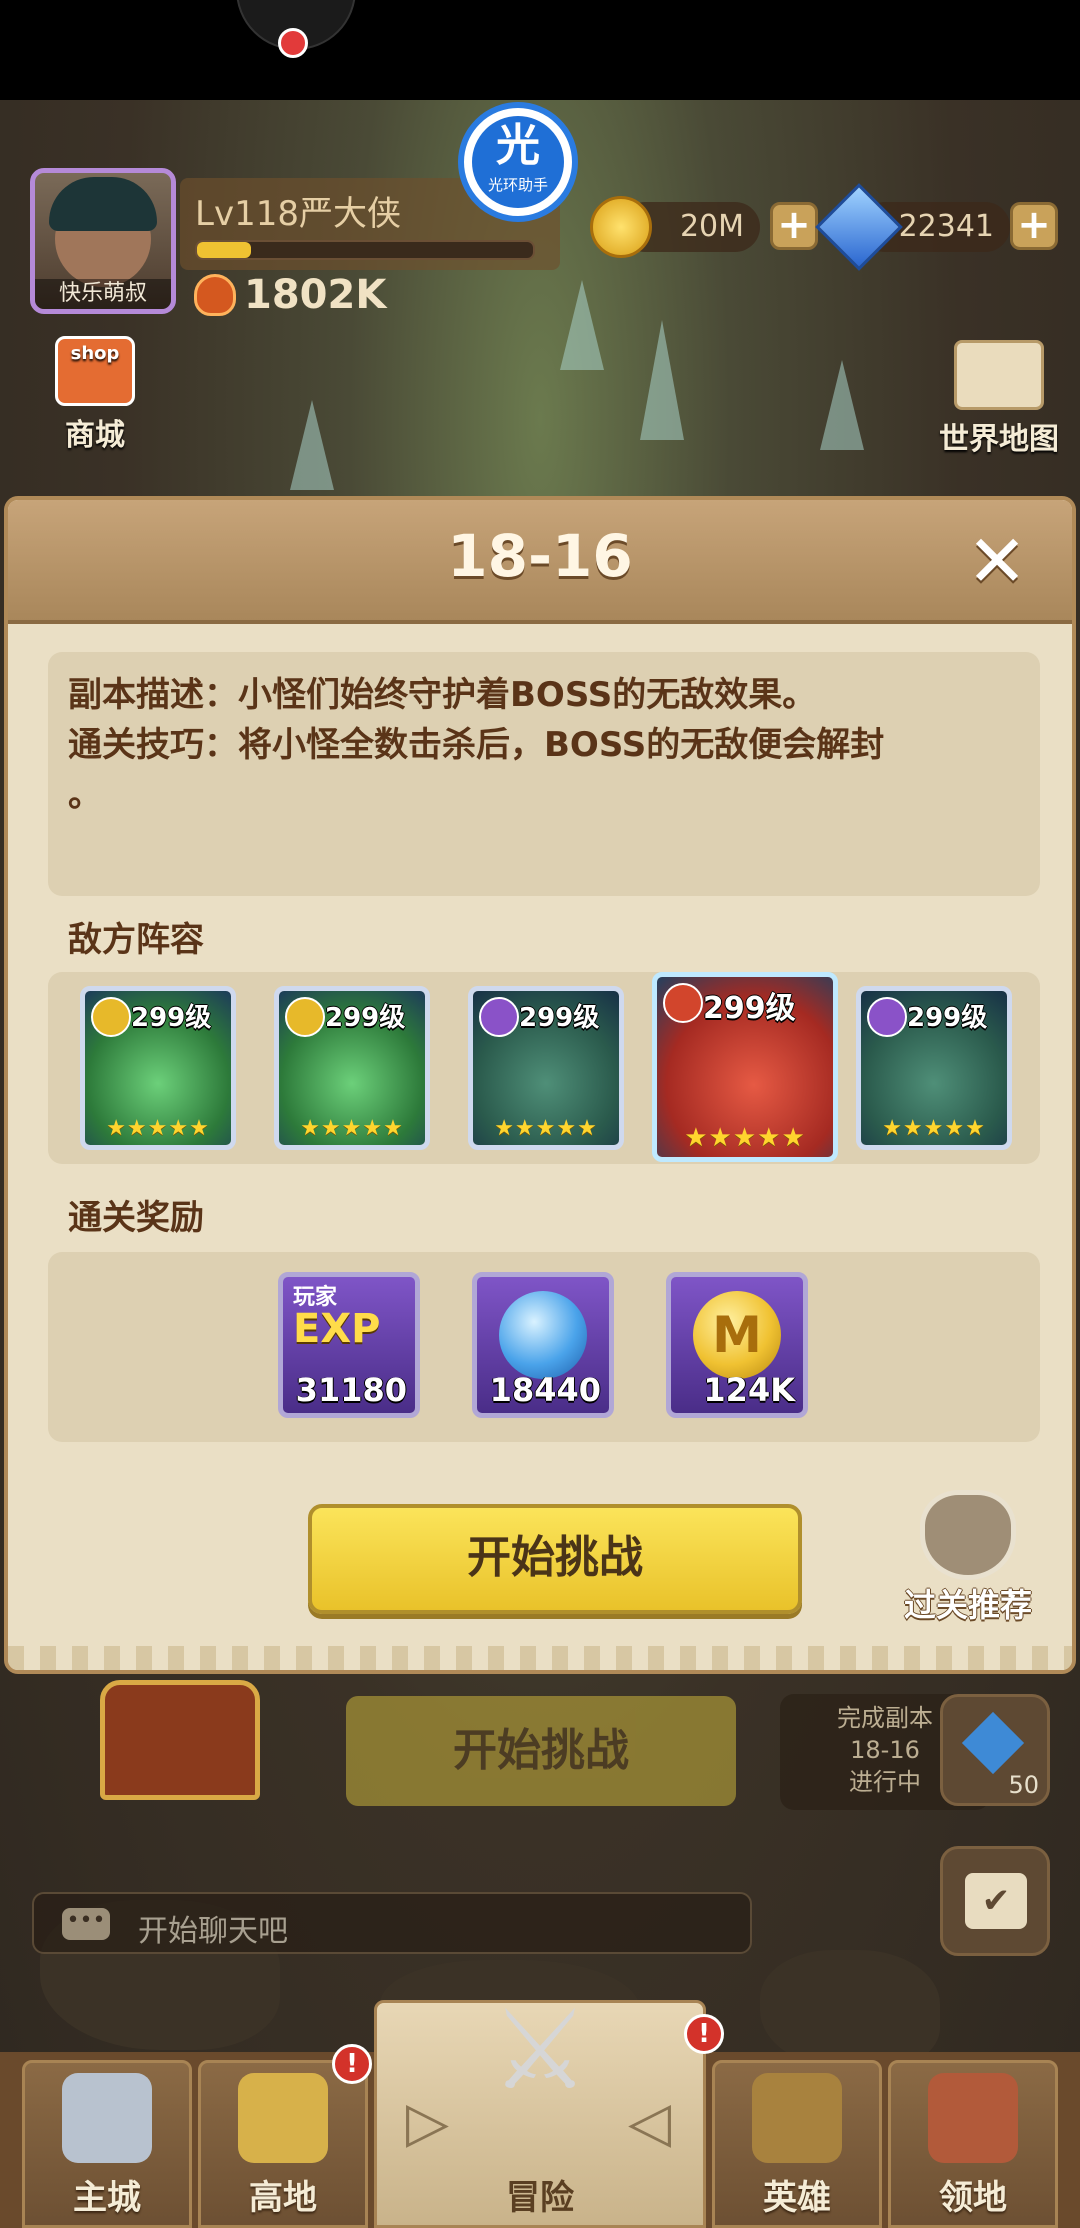 Image resolution: width=1080 pixels, height=2228 pixels. What do you see at coordinates (103, 204) in the screenshot?
I see `avatar-hair` at bounding box center [103, 204].